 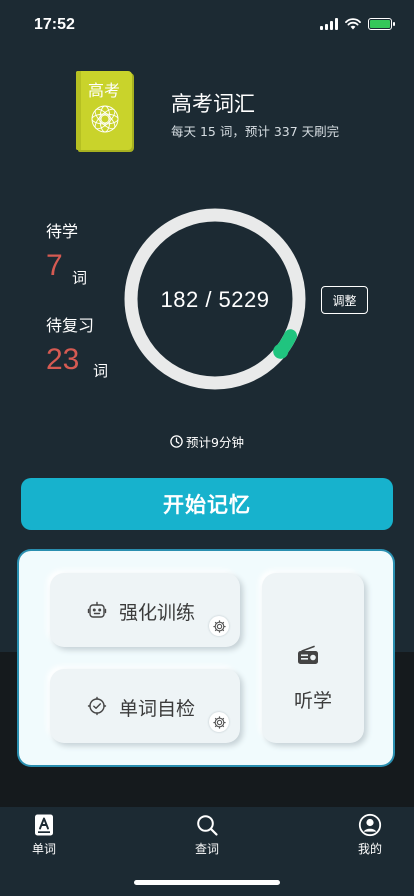 I want to click on robot-icon, so click(x=97, y=609).